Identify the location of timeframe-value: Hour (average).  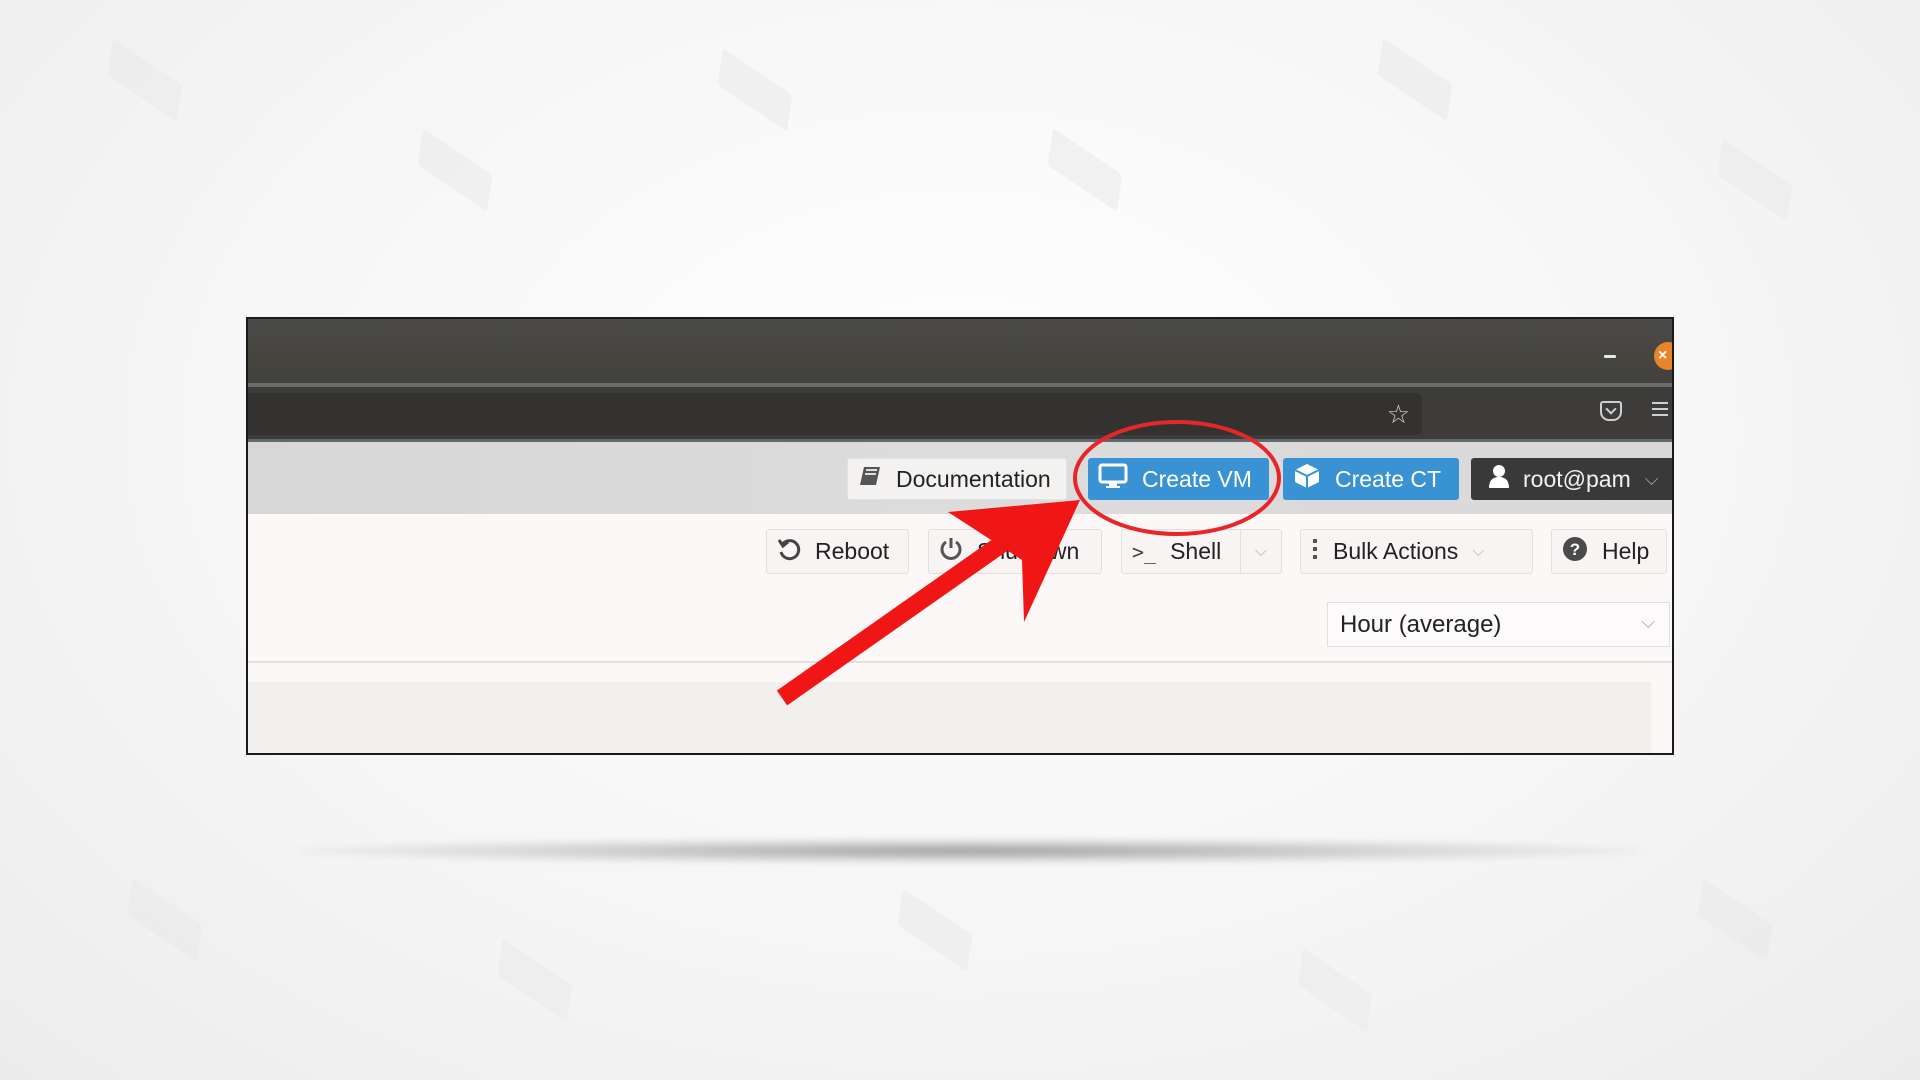
(1421, 624).